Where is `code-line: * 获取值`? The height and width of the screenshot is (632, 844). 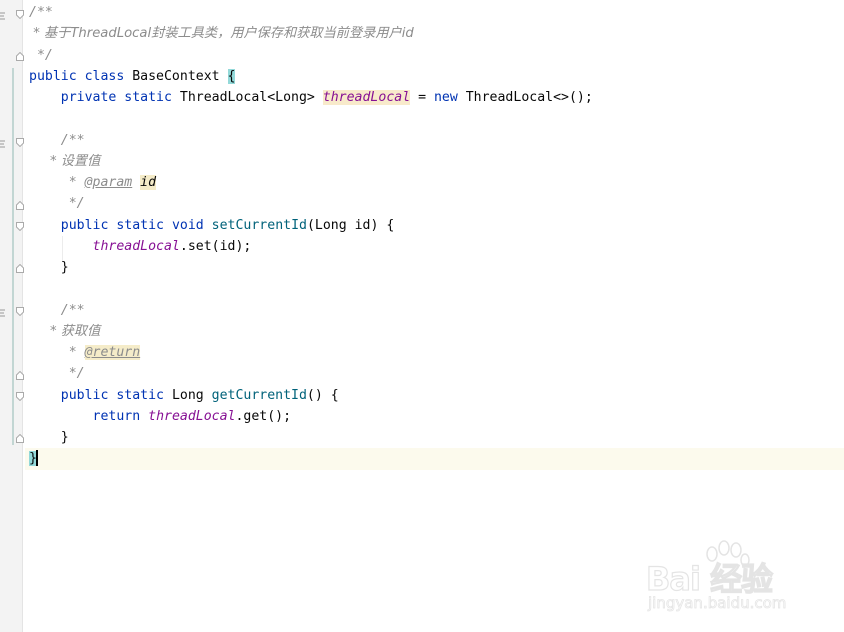
code-line: * 获取值 is located at coordinates (436, 331).